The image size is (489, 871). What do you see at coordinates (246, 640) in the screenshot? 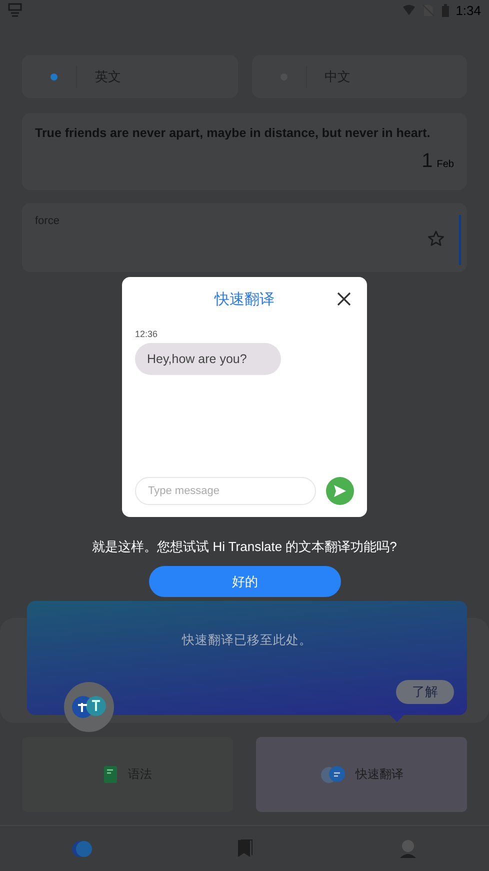
I see `tooltip-text: 快速翻译已移至此处。` at bounding box center [246, 640].